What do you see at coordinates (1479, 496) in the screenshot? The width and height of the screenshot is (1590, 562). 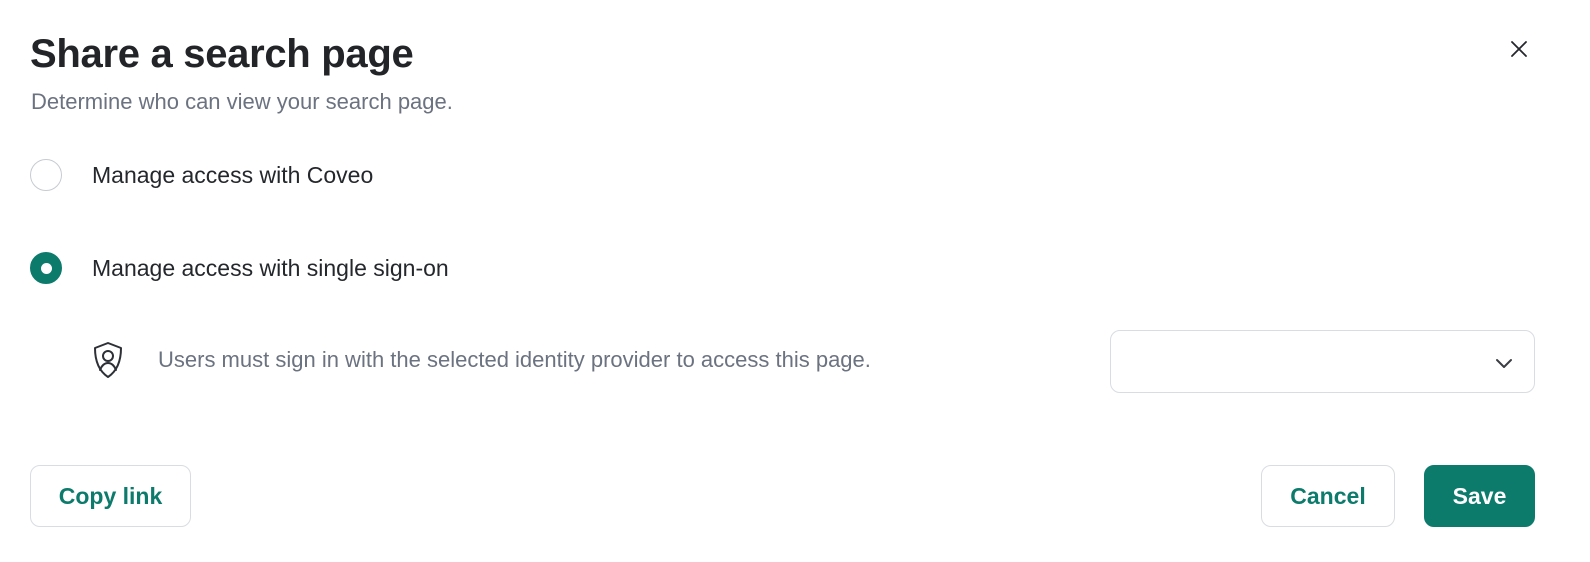 I see `save-button: Save` at bounding box center [1479, 496].